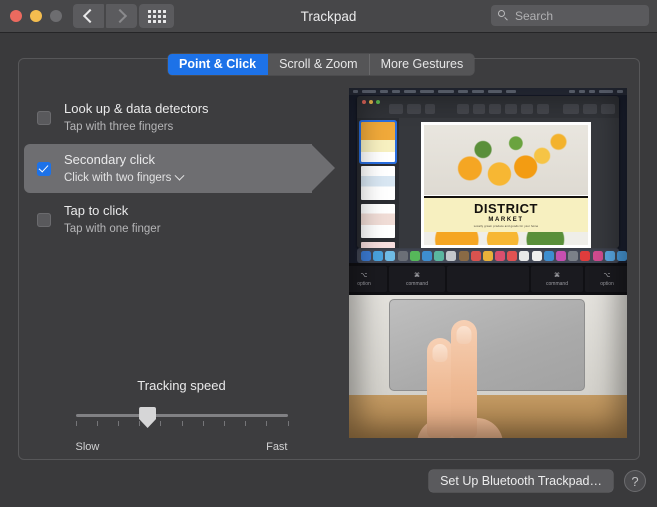 This screenshot has height=507, width=657. I want to click on demo-key-left-command: ⌘ command, so click(417, 279).